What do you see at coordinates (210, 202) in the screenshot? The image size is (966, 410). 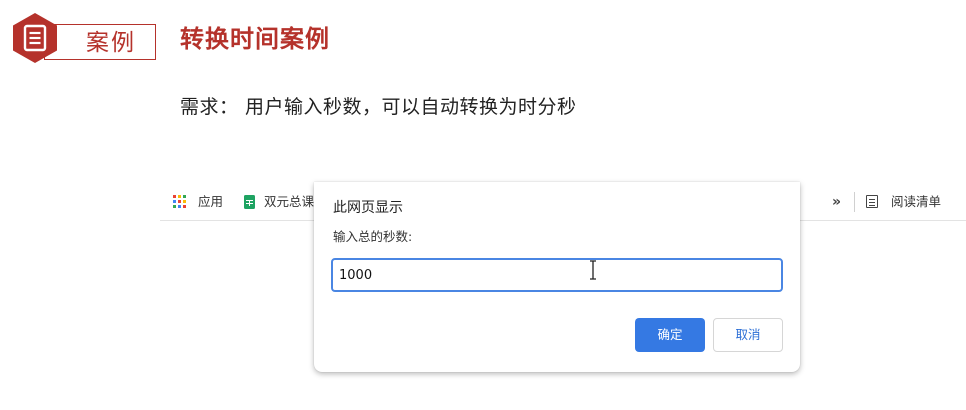 I see `bookmark-apps-label: 应用` at bounding box center [210, 202].